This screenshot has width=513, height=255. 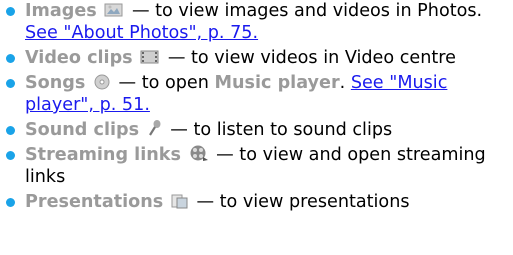 What do you see at coordinates (345, 83) in the screenshot?
I see `desc-songs-b: .` at bounding box center [345, 83].